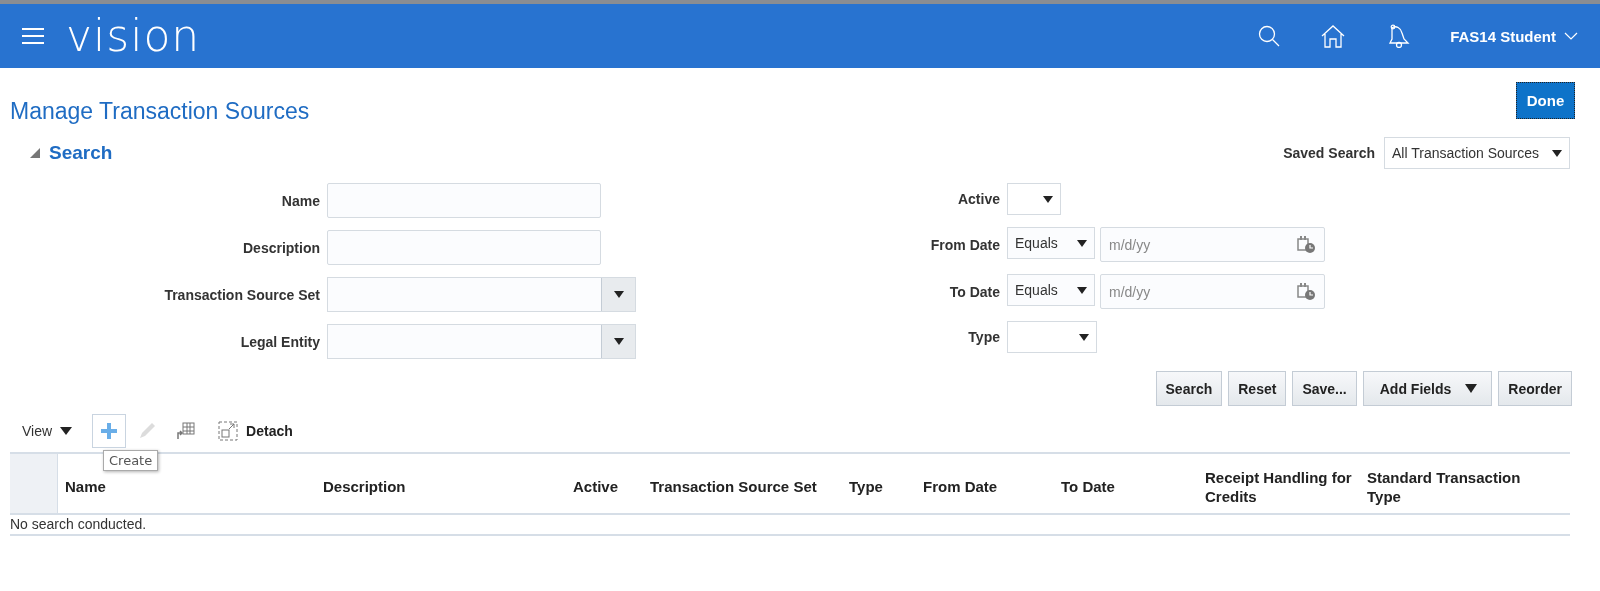 This screenshot has height=591, width=1600. What do you see at coordinates (255, 431) in the screenshot?
I see `detach-button: Detach` at bounding box center [255, 431].